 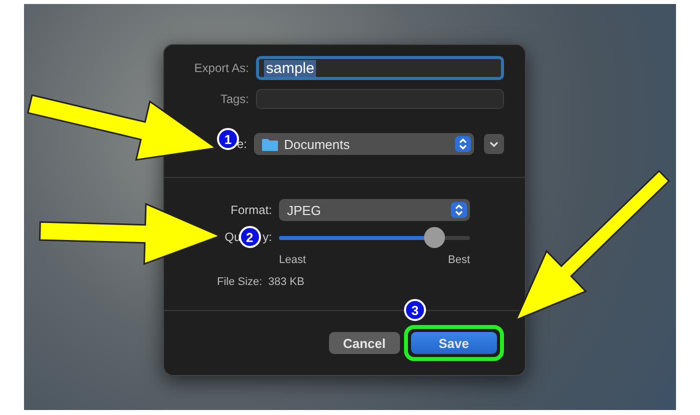 I want to click on number-badge: 2, so click(x=249, y=237).